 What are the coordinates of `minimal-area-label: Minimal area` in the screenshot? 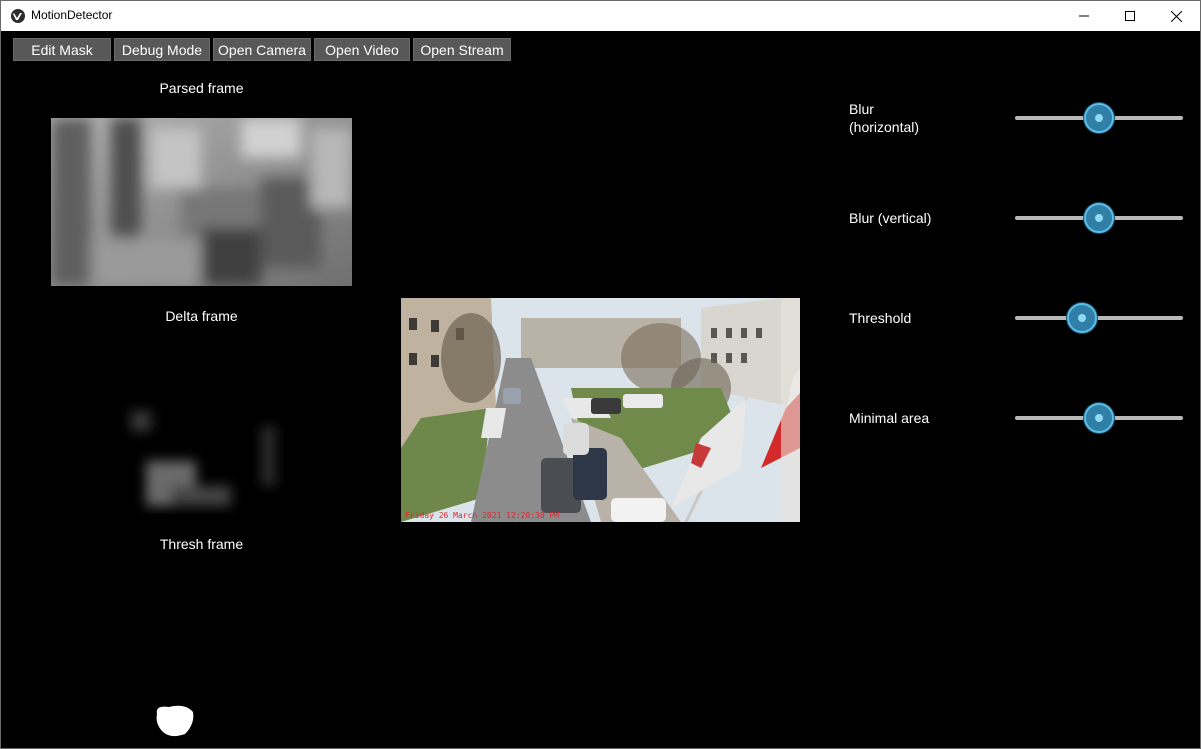 It's located at (889, 418).